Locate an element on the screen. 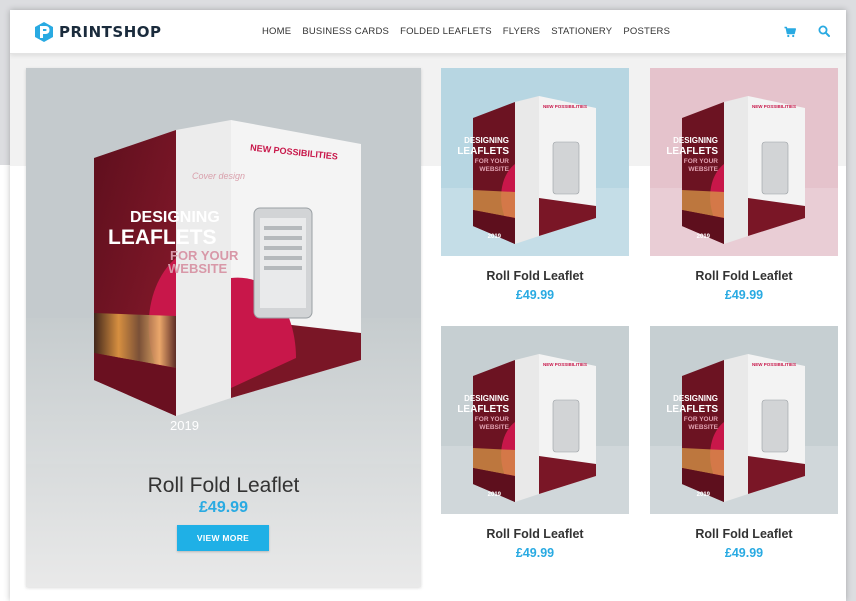  nav-item-posters: POSTERS is located at coordinates (646, 31).